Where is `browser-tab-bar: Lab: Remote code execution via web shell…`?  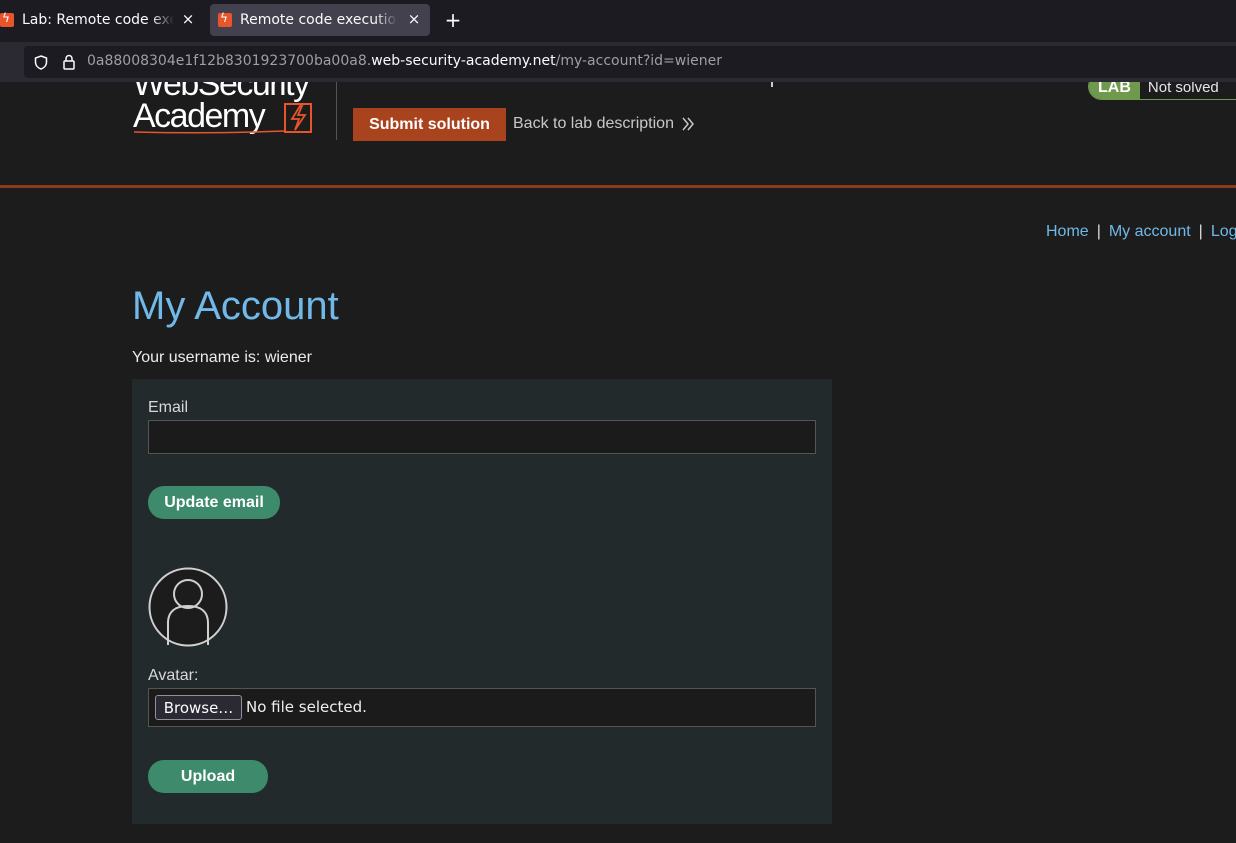 browser-tab-bar: Lab: Remote code execution via web shell… is located at coordinates (618, 21).